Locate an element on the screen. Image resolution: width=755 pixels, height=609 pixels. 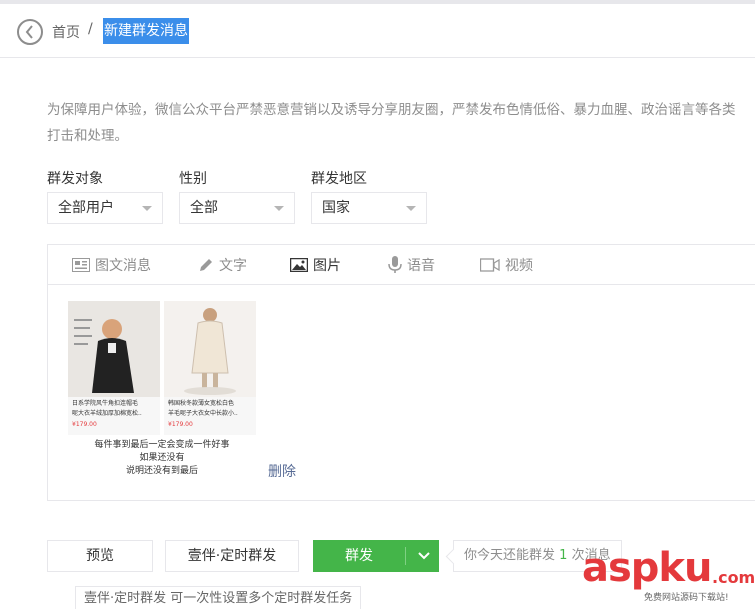
image-icon is located at coordinates (299, 265).